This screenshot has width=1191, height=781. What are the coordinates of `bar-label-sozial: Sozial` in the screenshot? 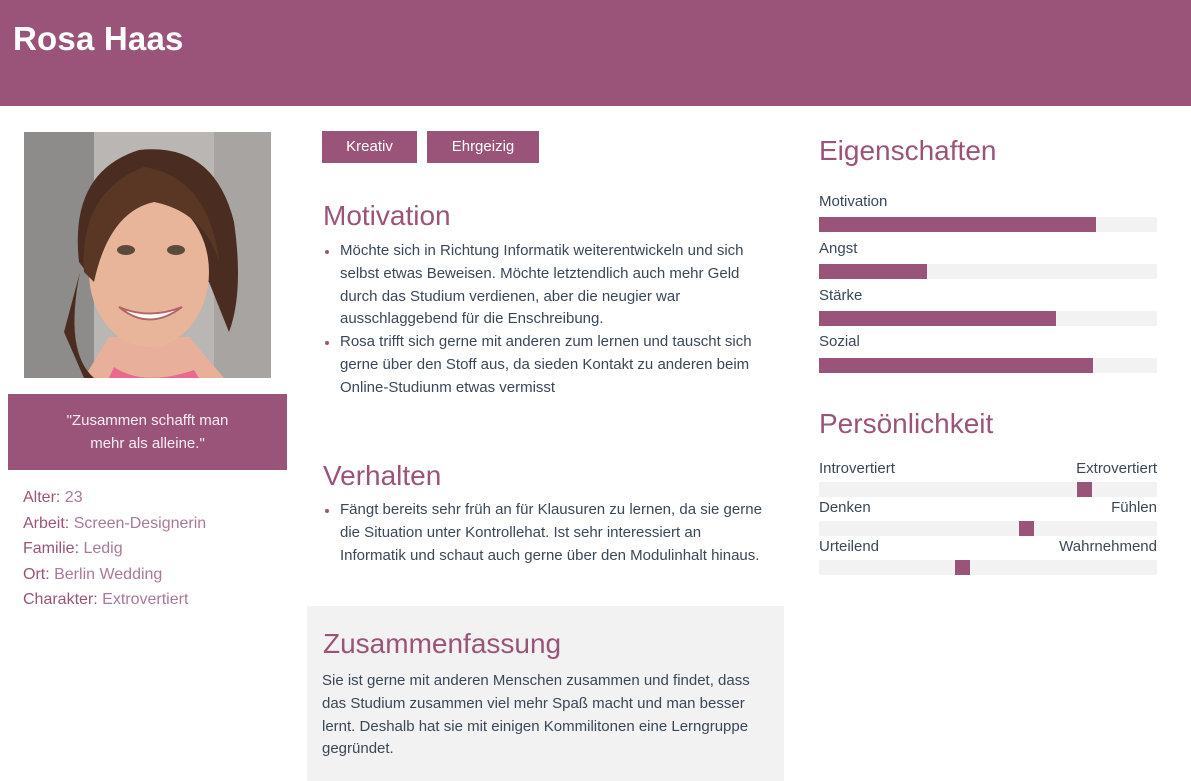 It's located at (839, 341).